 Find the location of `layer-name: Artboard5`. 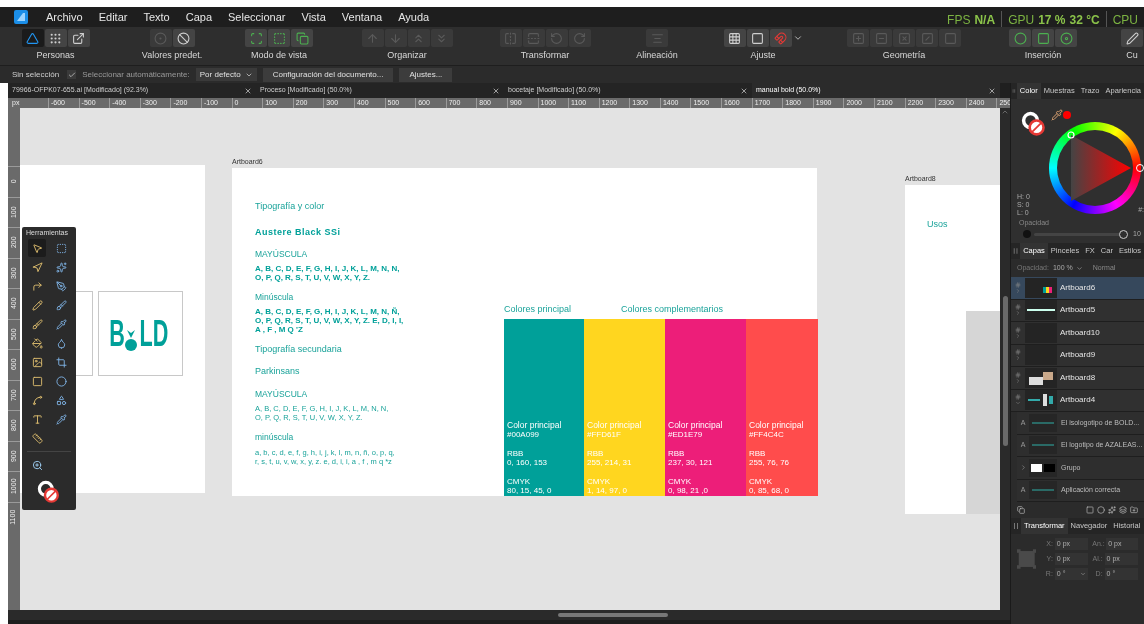

layer-name: Artboard5 is located at coordinates (1078, 310).